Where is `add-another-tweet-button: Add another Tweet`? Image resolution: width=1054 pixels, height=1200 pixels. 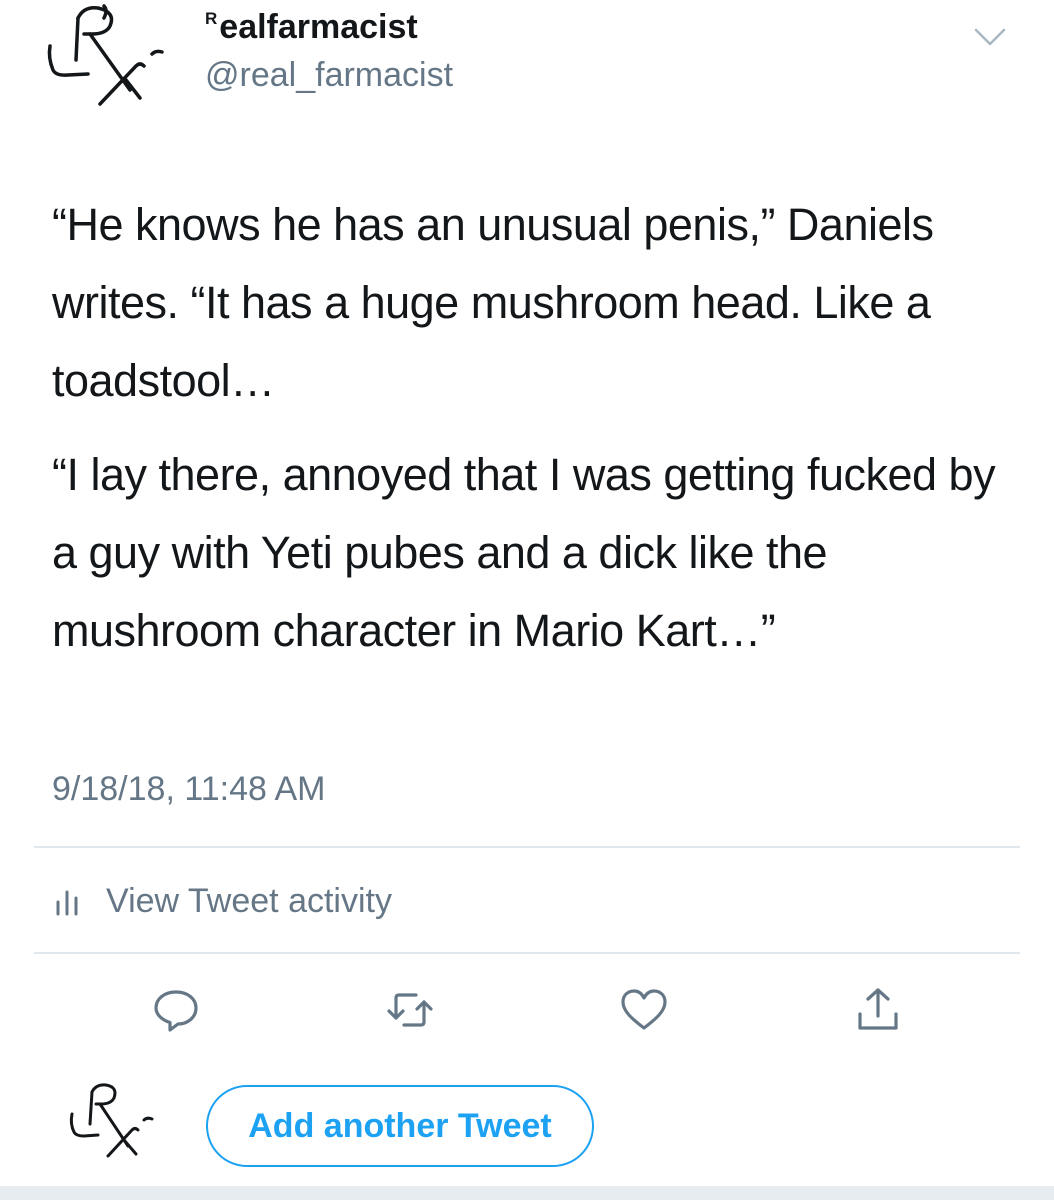
add-another-tweet-button: Add another Tweet is located at coordinates (400, 1126).